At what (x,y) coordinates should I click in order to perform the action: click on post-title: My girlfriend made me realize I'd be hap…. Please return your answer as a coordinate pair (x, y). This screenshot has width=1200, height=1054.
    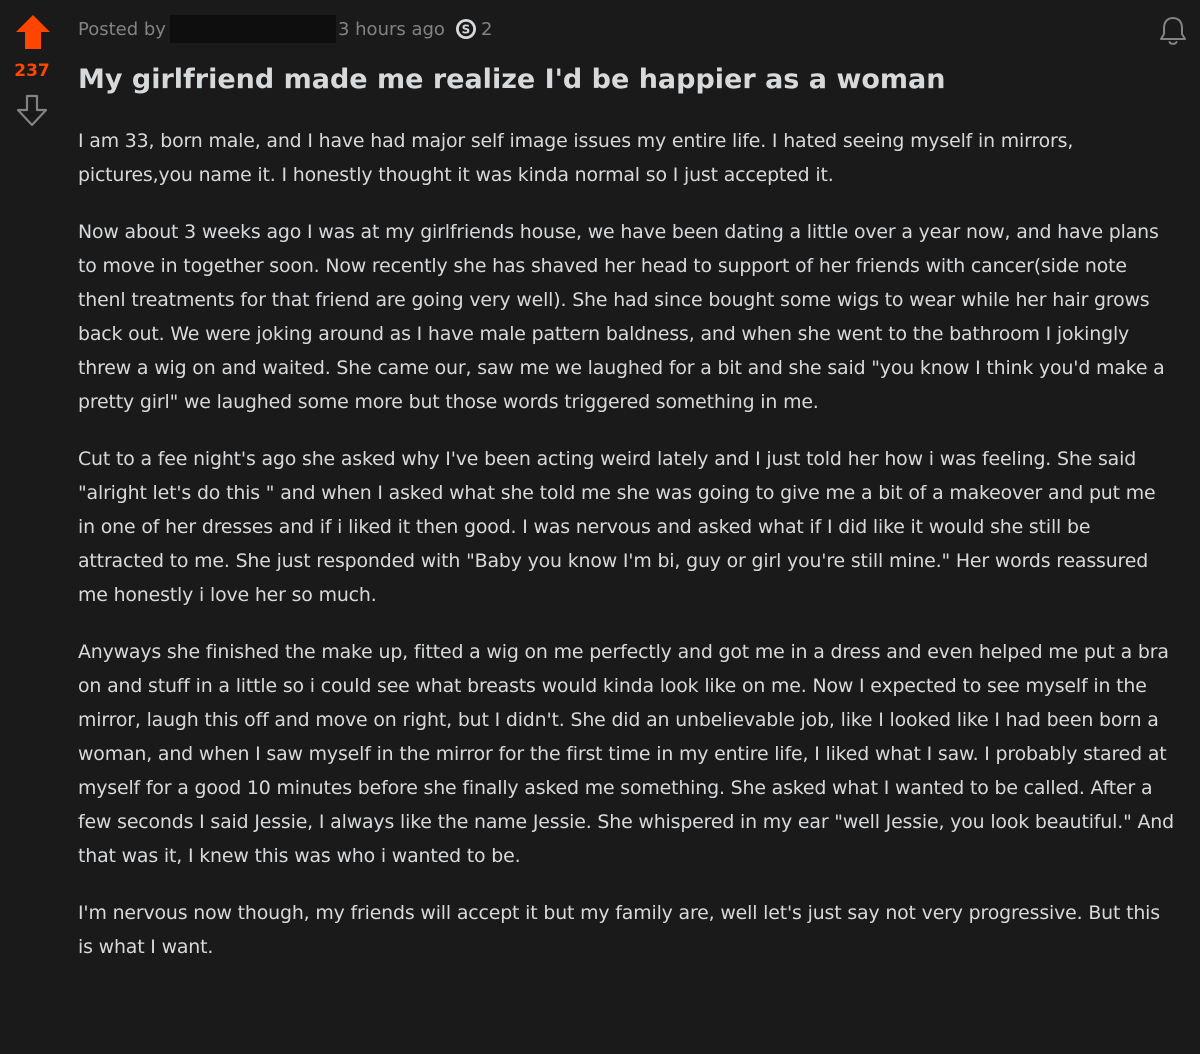
    Looking at the image, I should click on (628, 80).